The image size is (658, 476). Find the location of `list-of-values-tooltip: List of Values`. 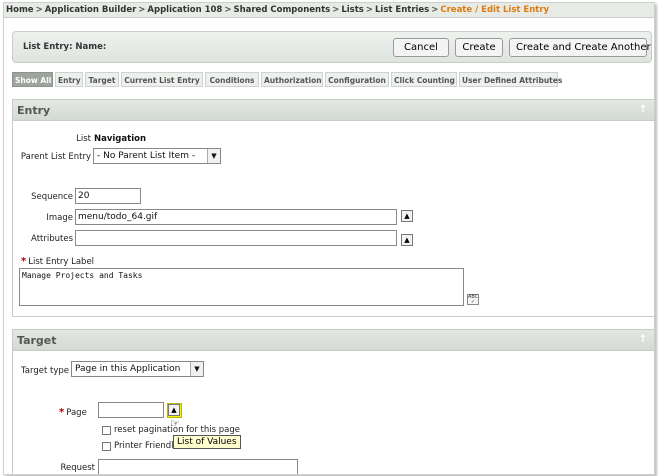

list-of-values-tooltip: List of Values is located at coordinates (207, 442).